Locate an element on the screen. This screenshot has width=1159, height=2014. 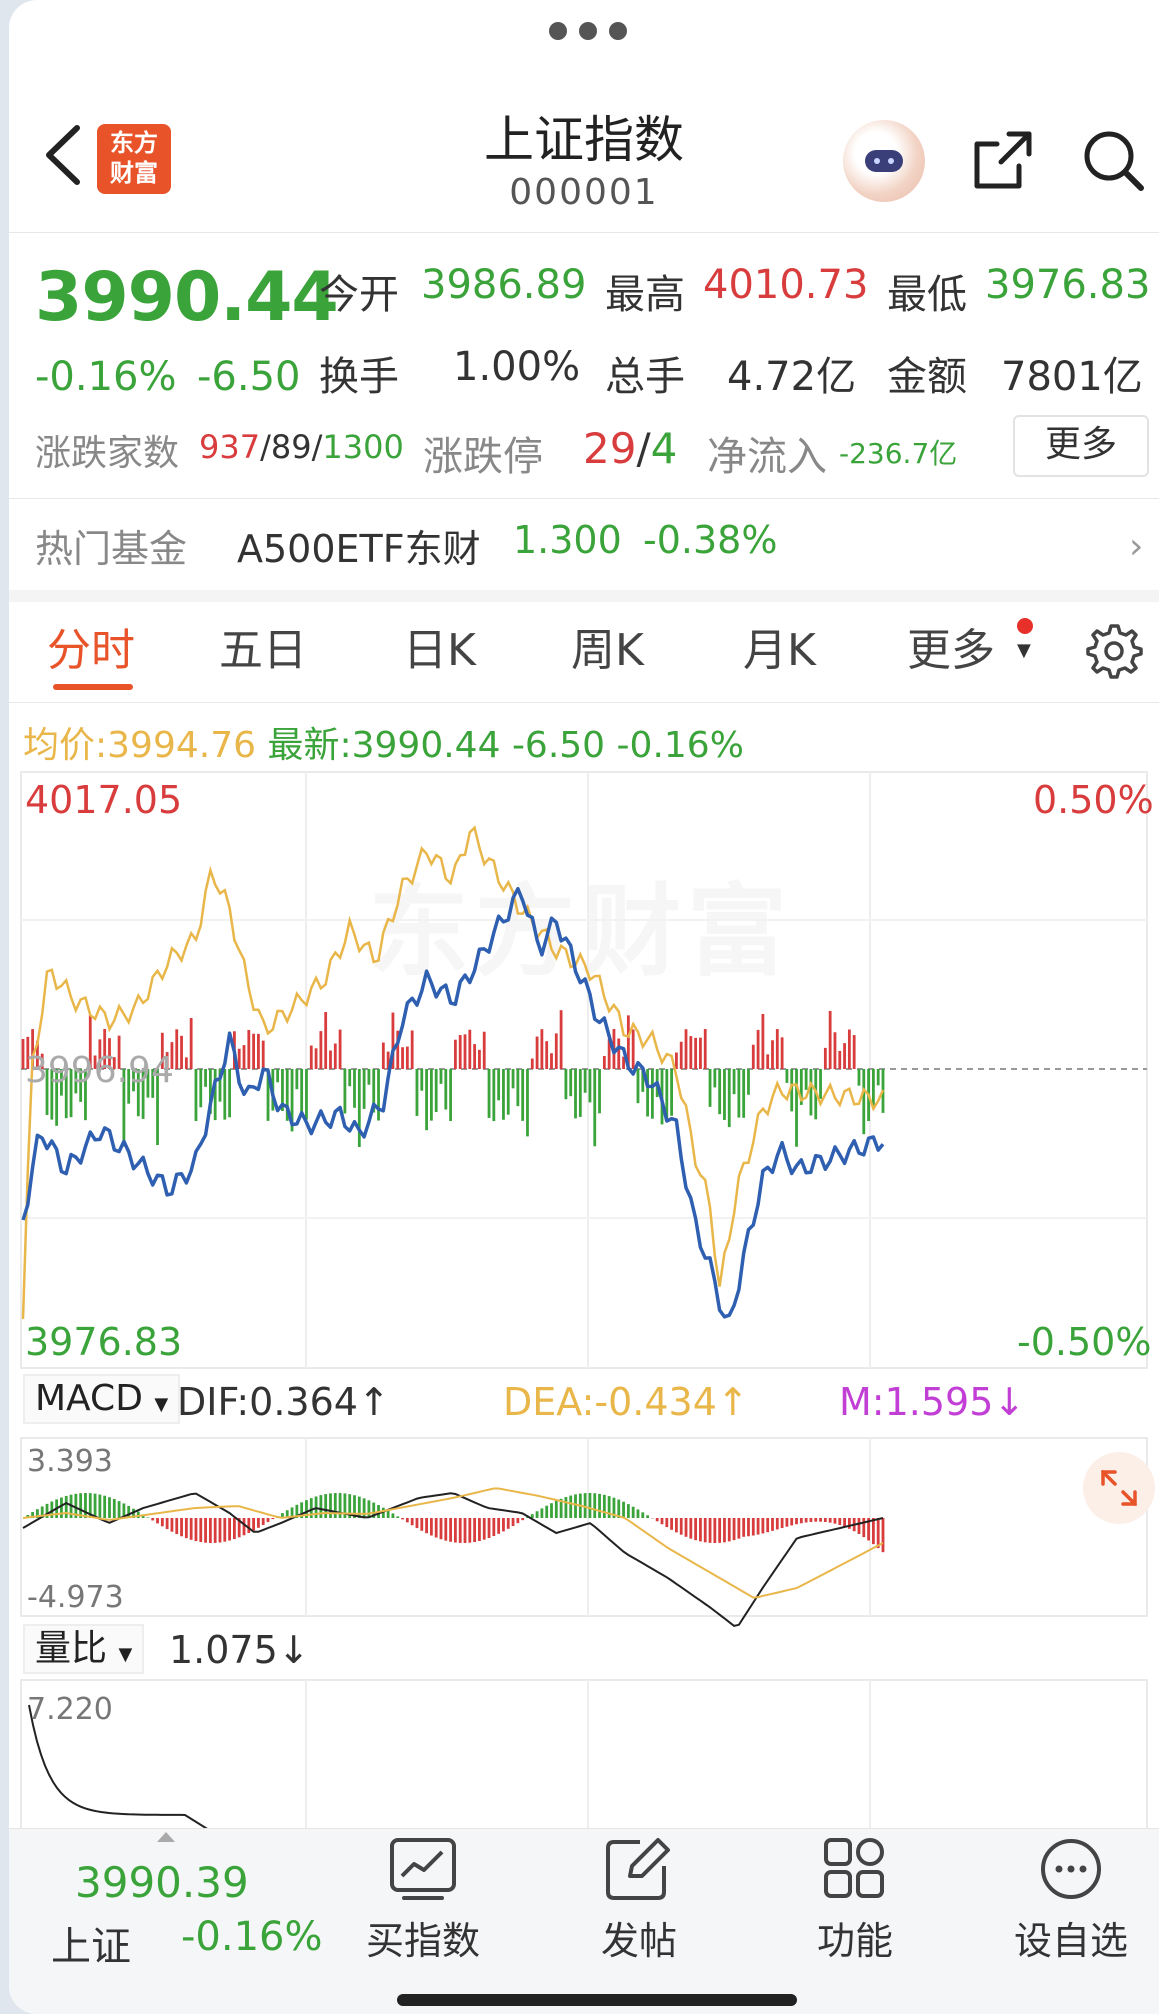
chart-trend-icon is located at coordinates (423, 1869).